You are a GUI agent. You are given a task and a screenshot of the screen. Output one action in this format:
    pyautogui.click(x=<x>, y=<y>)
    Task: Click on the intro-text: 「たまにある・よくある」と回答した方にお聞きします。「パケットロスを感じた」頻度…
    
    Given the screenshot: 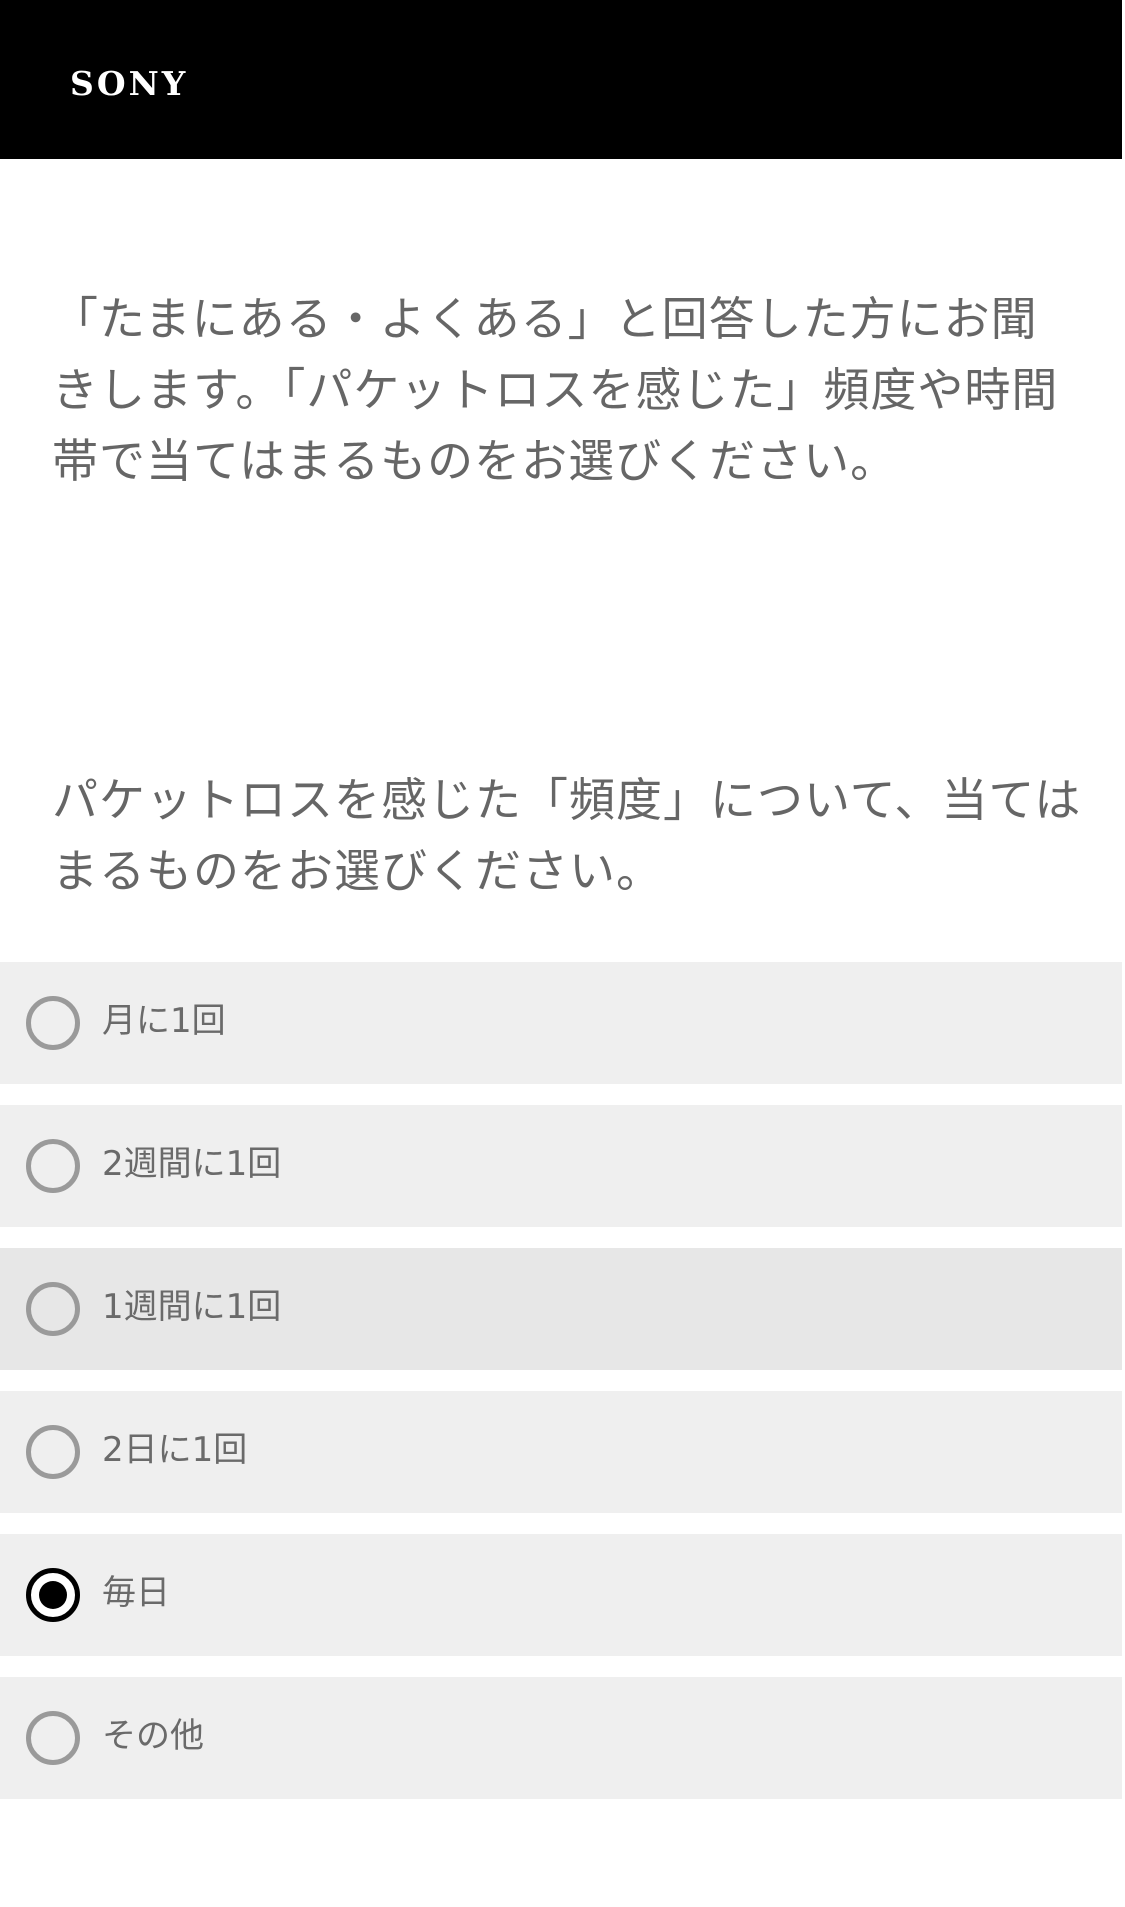 What is the action you would take?
    pyautogui.click(x=555, y=390)
    